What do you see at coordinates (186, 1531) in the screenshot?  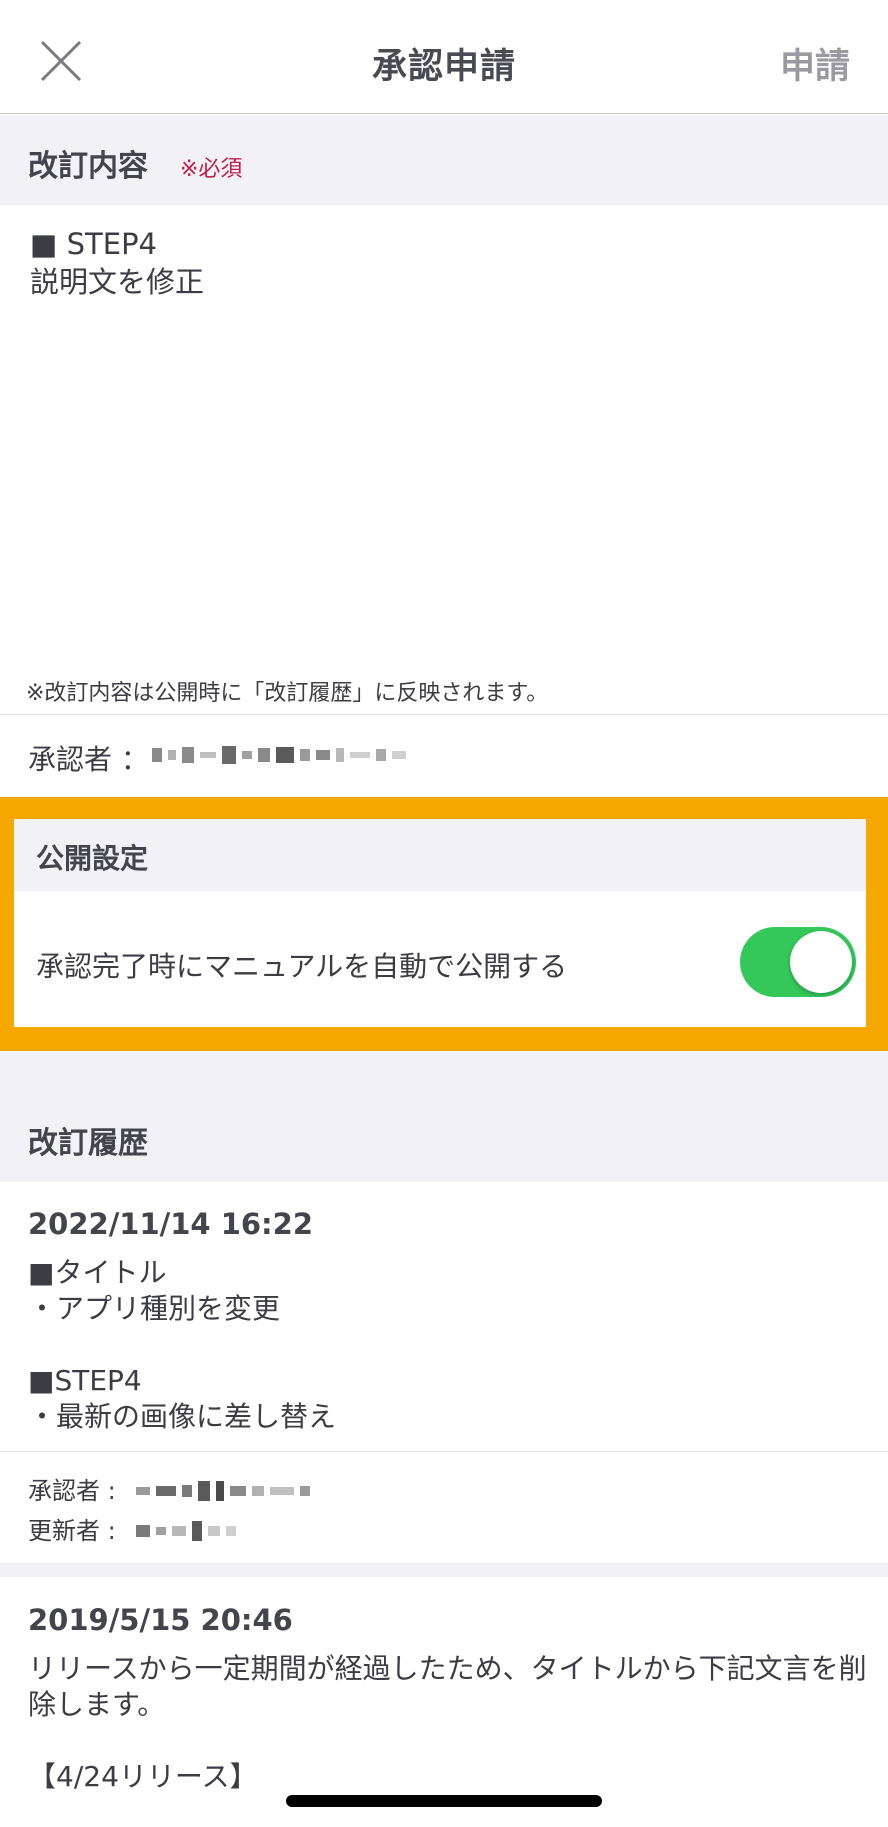 I see `history-updater-redacted` at bounding box center [186, 1531].